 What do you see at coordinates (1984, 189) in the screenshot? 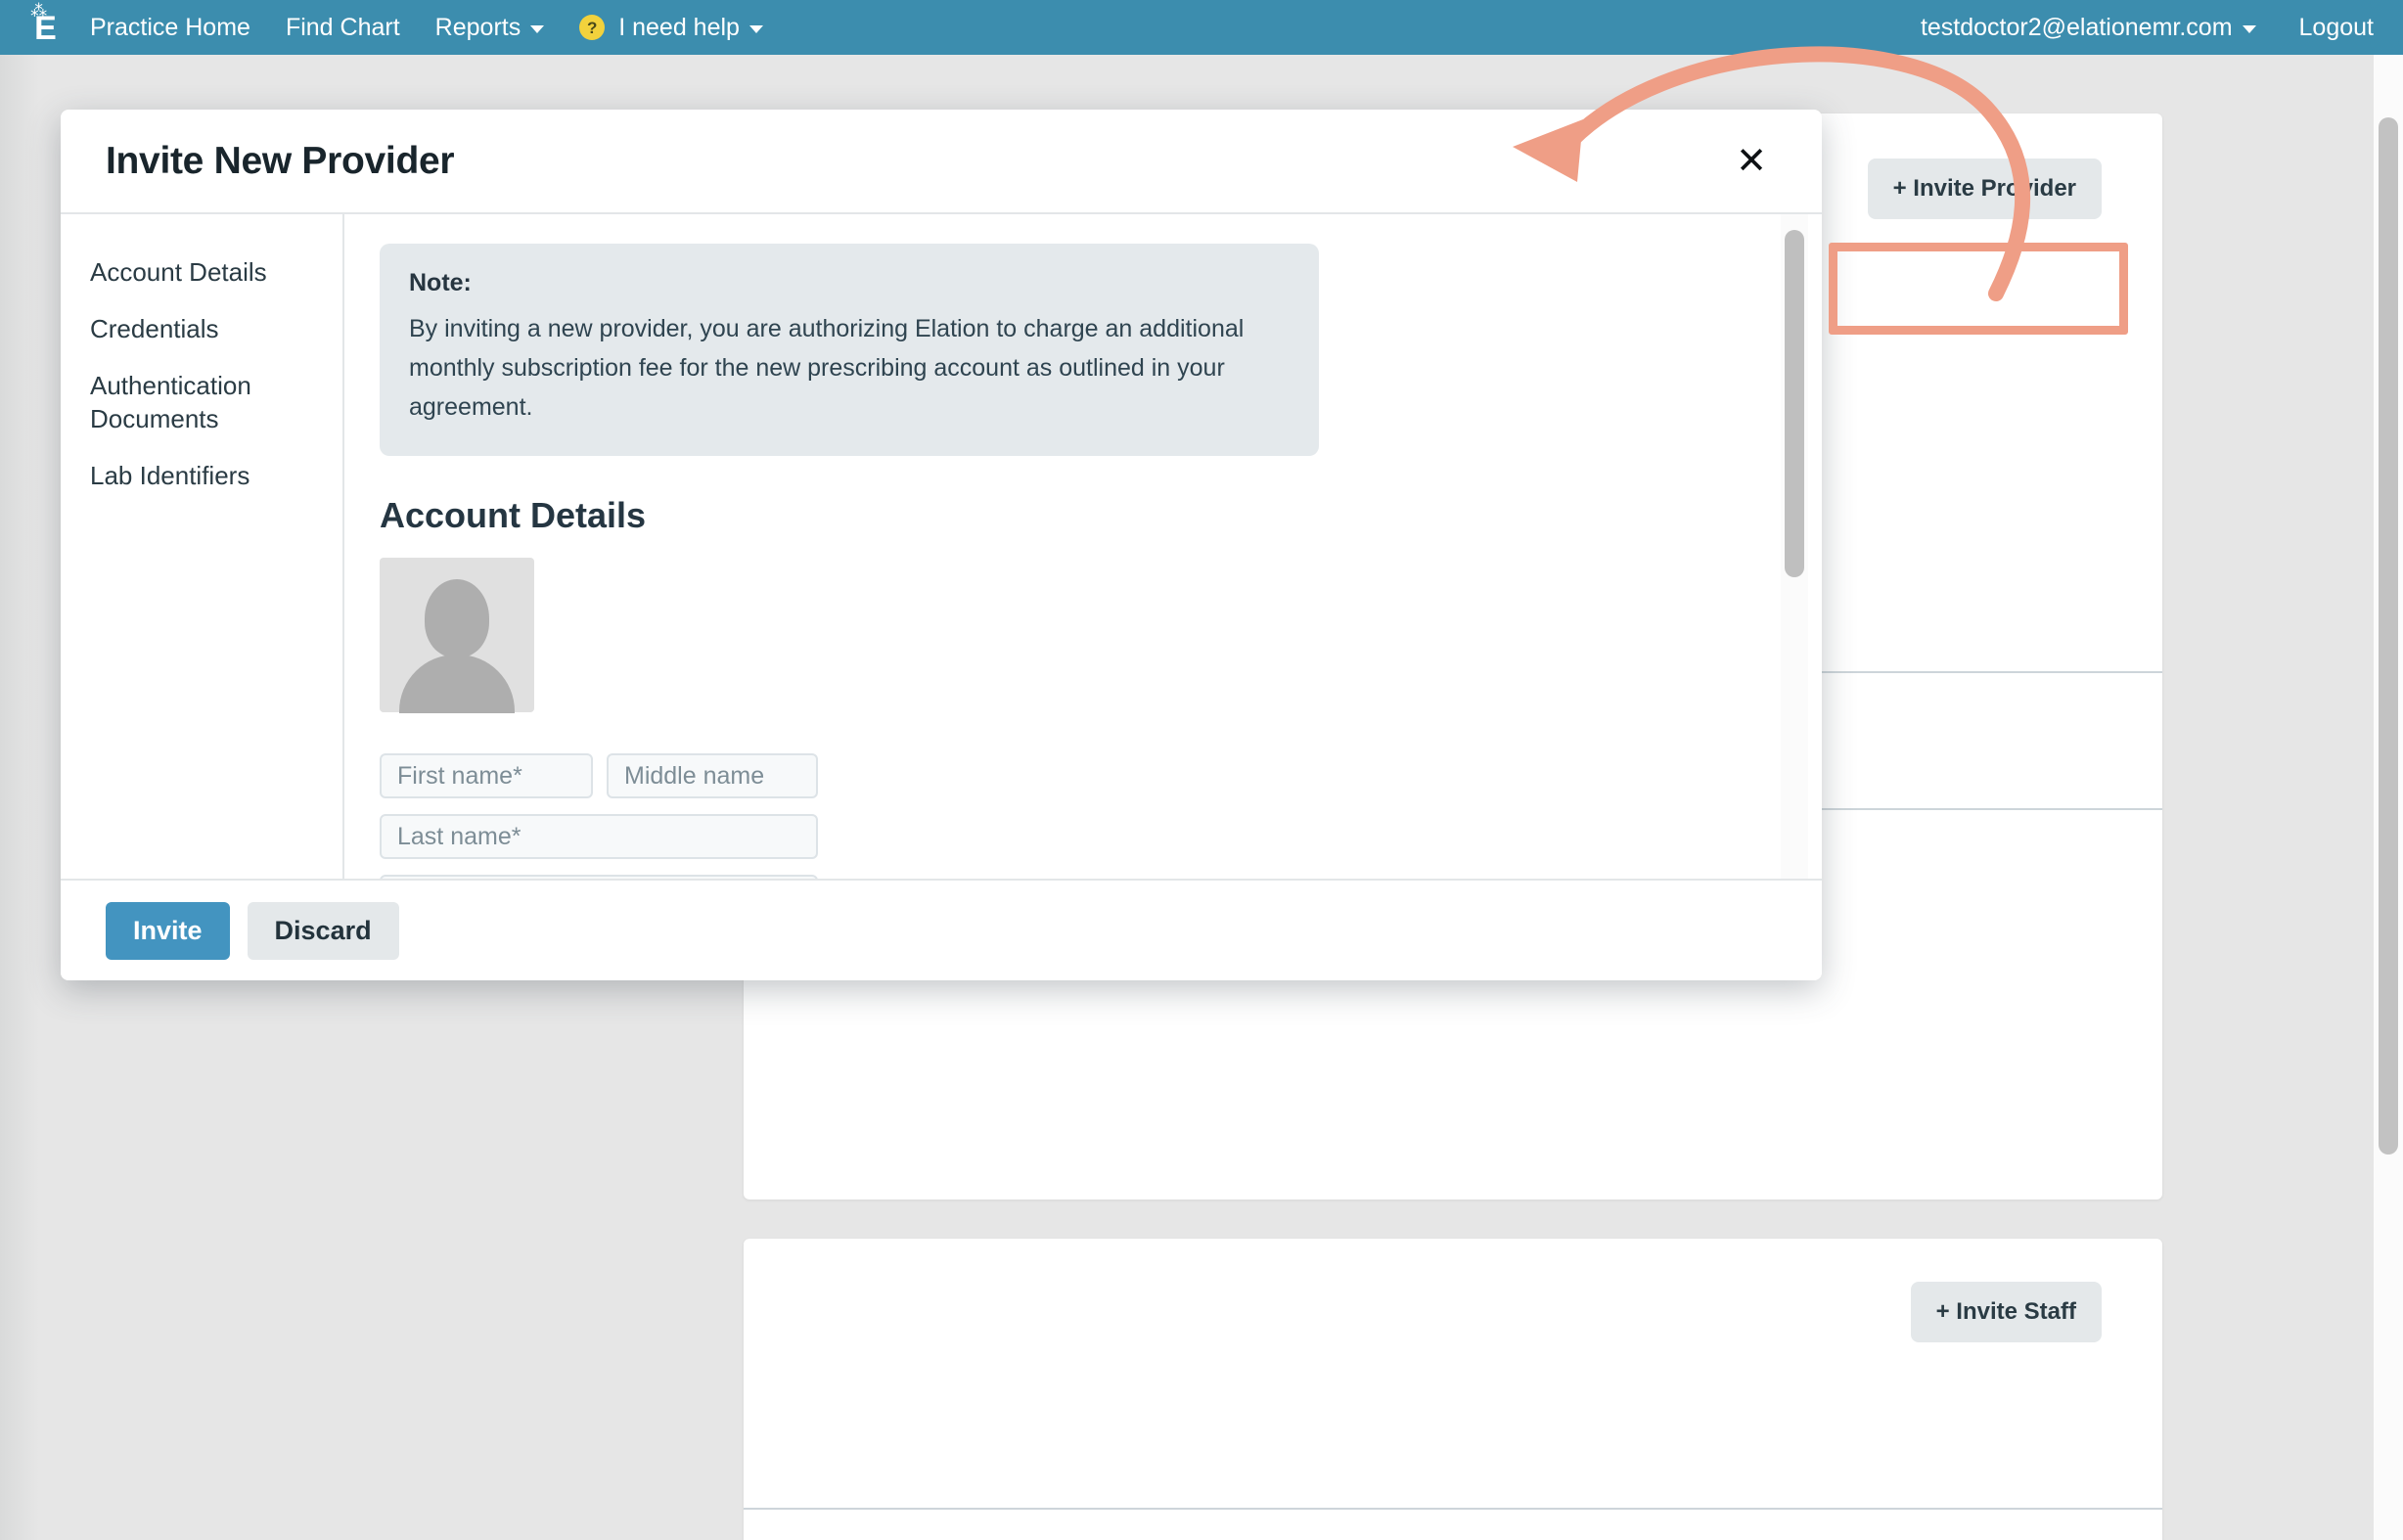
I see `invite-provider-button: + Invite Provider` at bounding box center [1984, 189].